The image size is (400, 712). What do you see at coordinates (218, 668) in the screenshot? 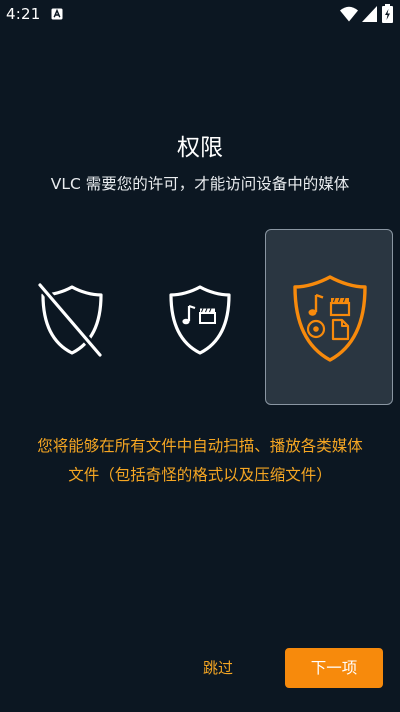
I see `skip-button: 跳过` at bounding box center [218, 668].